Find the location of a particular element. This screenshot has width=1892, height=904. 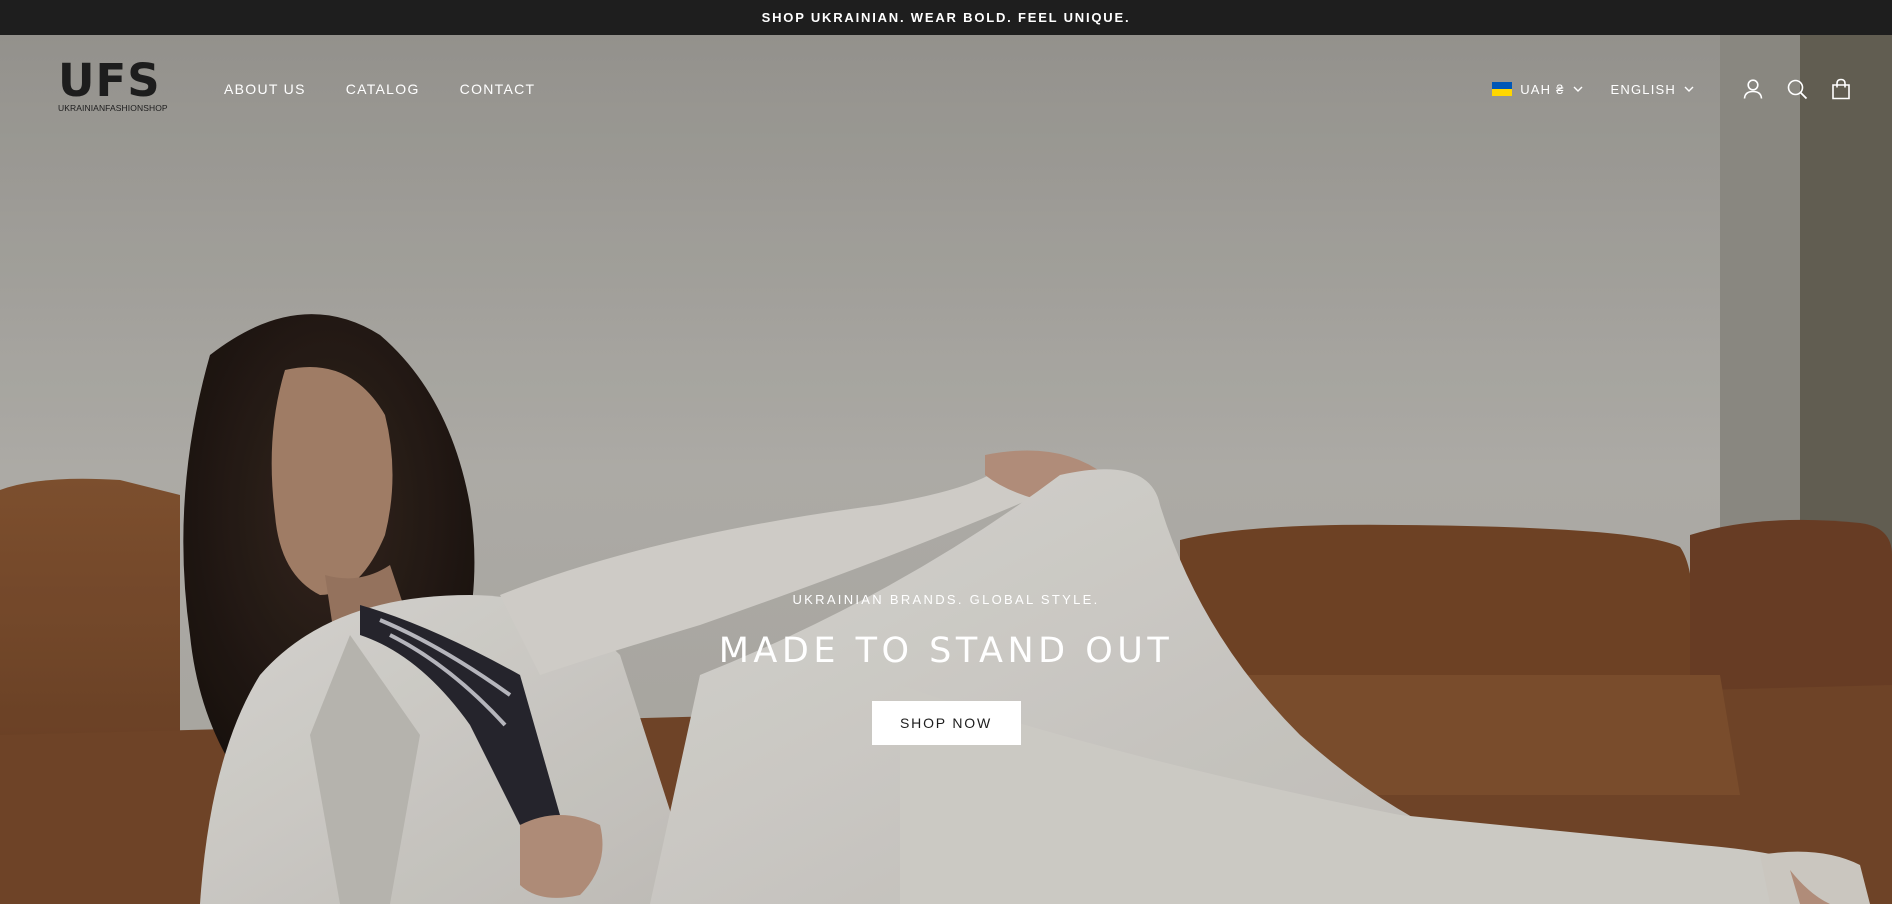

site-logo: UFS UKRAINIANFASHIONSHOP is located at coordinates (113, 83).